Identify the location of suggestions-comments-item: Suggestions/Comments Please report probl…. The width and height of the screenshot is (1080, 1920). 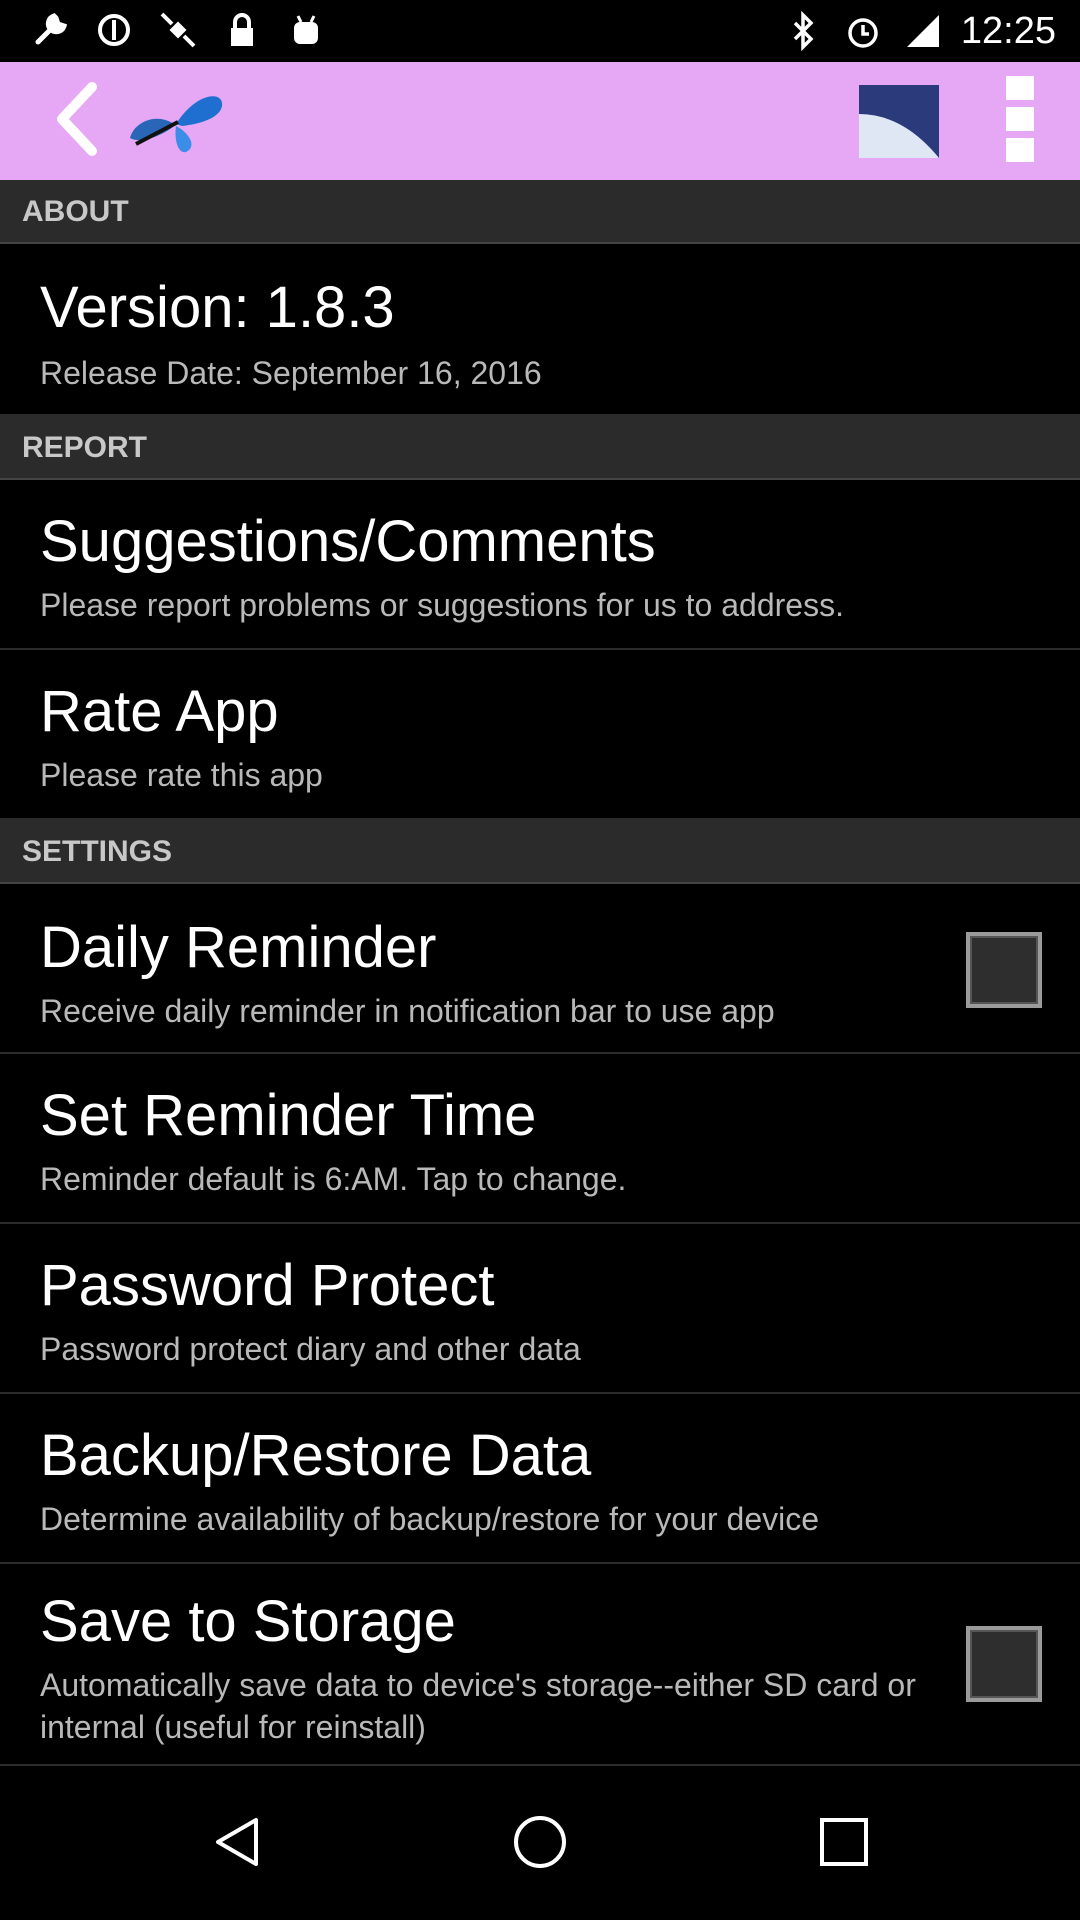
(540, 565).